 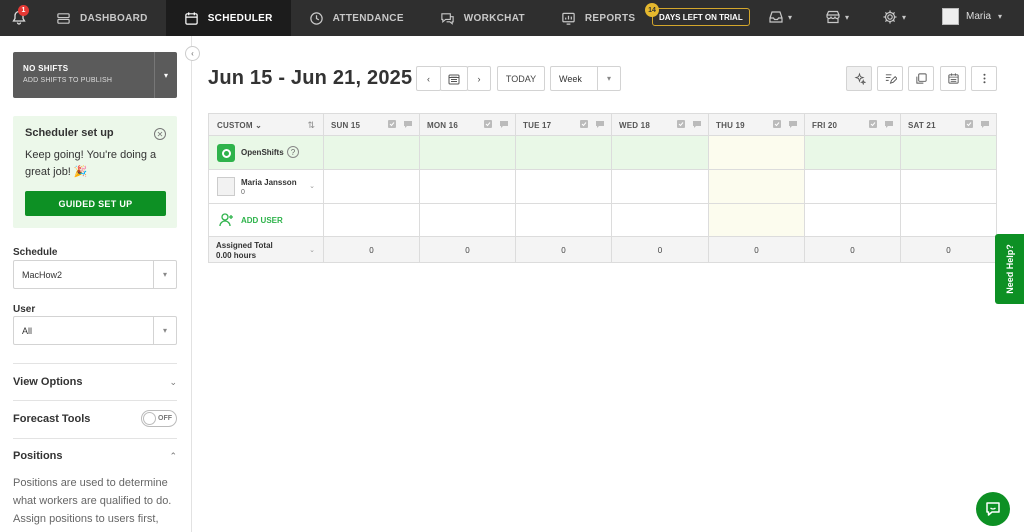 I want to click on add-user-button: ADD USER, so click(x=251, y=220).